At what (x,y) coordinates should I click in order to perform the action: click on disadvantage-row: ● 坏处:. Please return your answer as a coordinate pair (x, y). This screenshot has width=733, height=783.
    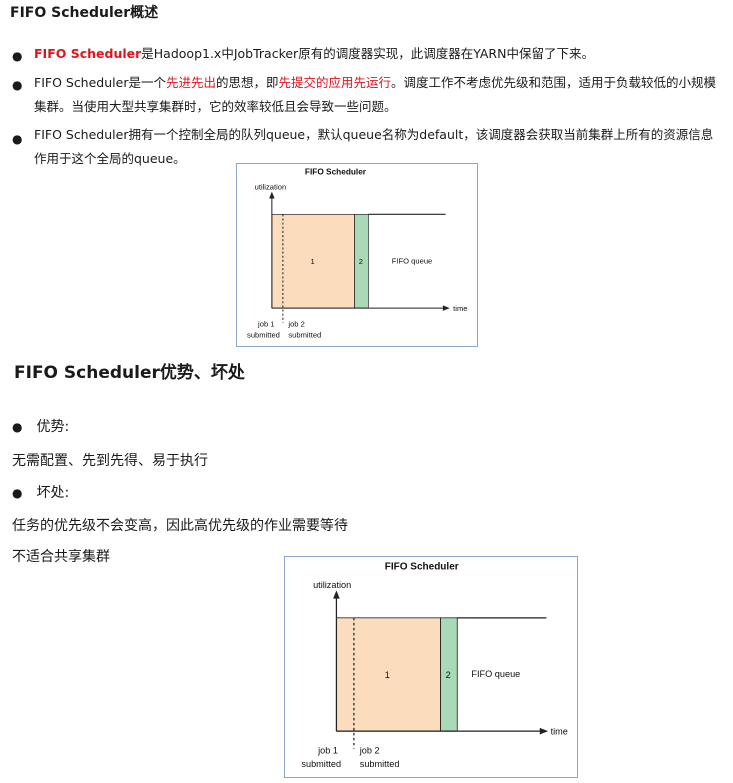
    Looking at the image, I should click on (40, 492).